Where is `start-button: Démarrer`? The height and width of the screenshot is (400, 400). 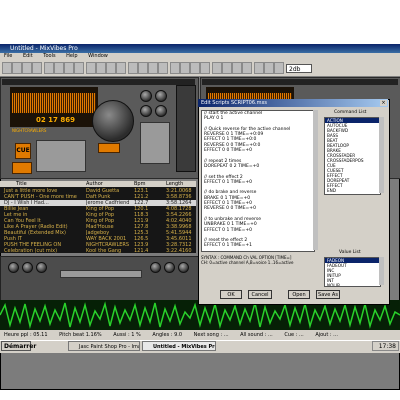 start-button: Démarrer is located at coordinates (18, 346).